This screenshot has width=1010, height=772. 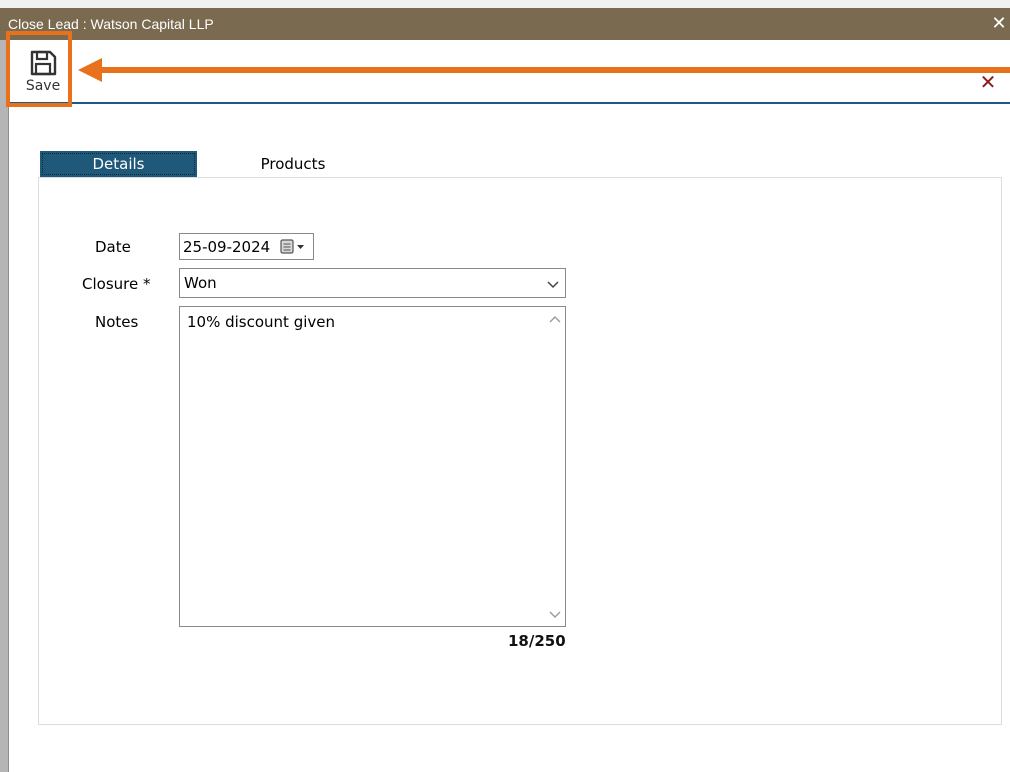 I want to click on closure-label: Closure *, so click(x=116, y=284).